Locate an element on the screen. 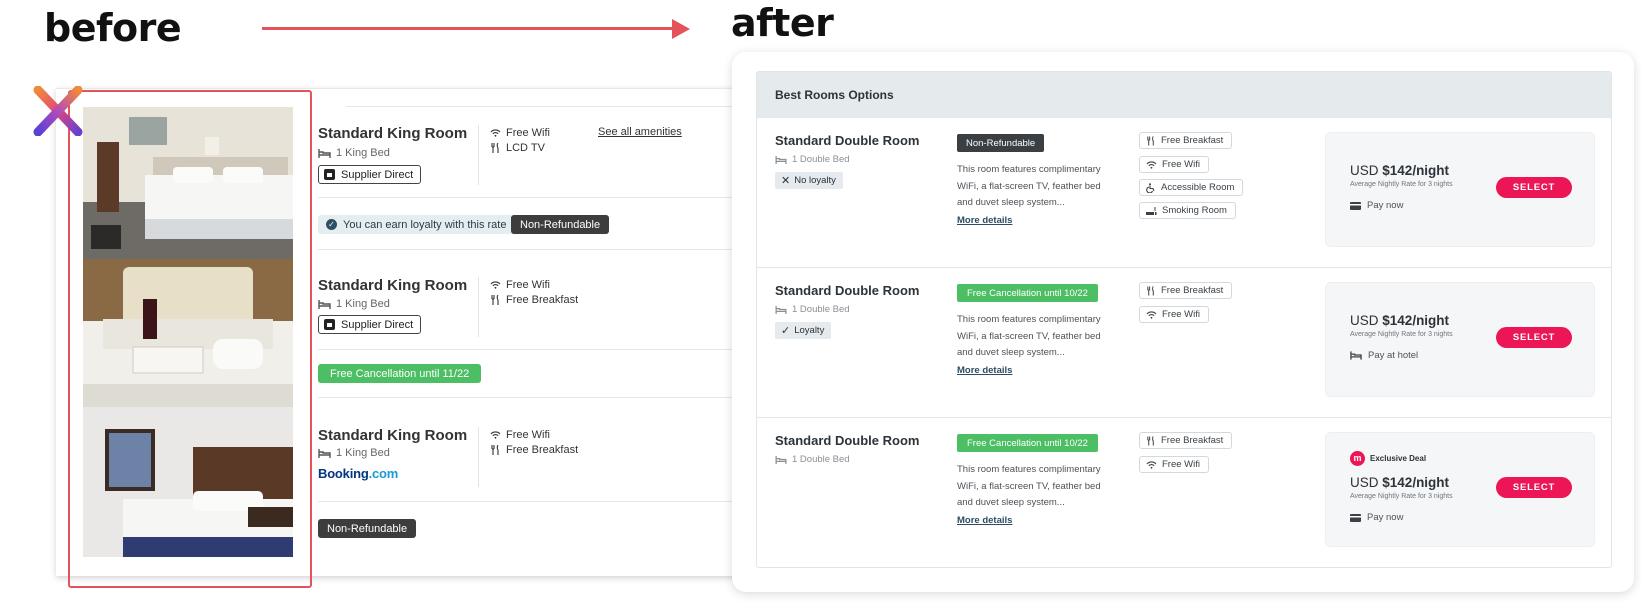 Image resolution: width=1641 pixels, height=603 pixels. exclusive-deal-badge: m Exclusive Deal is located at coordinates (1388, 458).